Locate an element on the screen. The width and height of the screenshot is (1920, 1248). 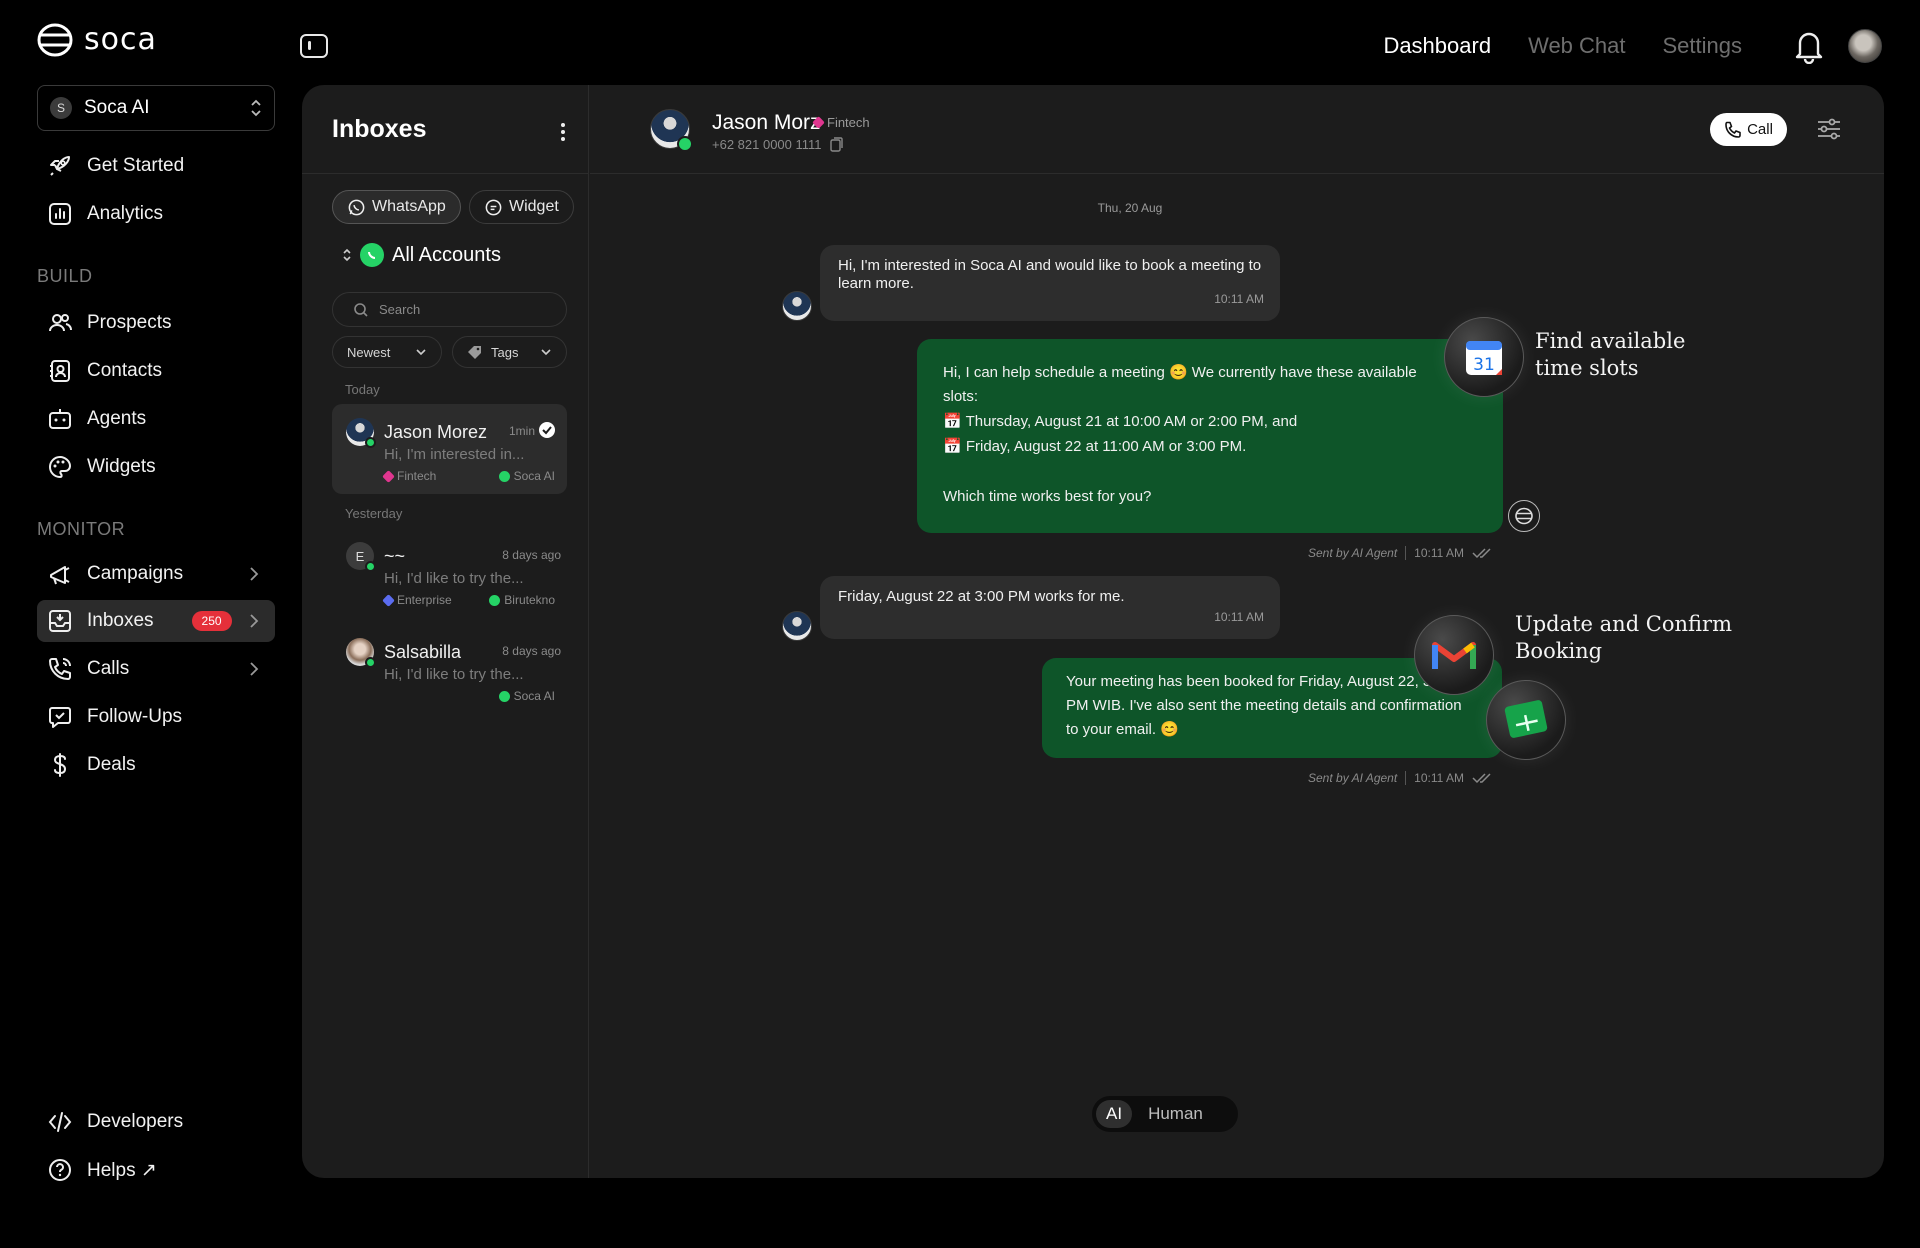
bar-chart-icon is located at coordinates (60, 214).